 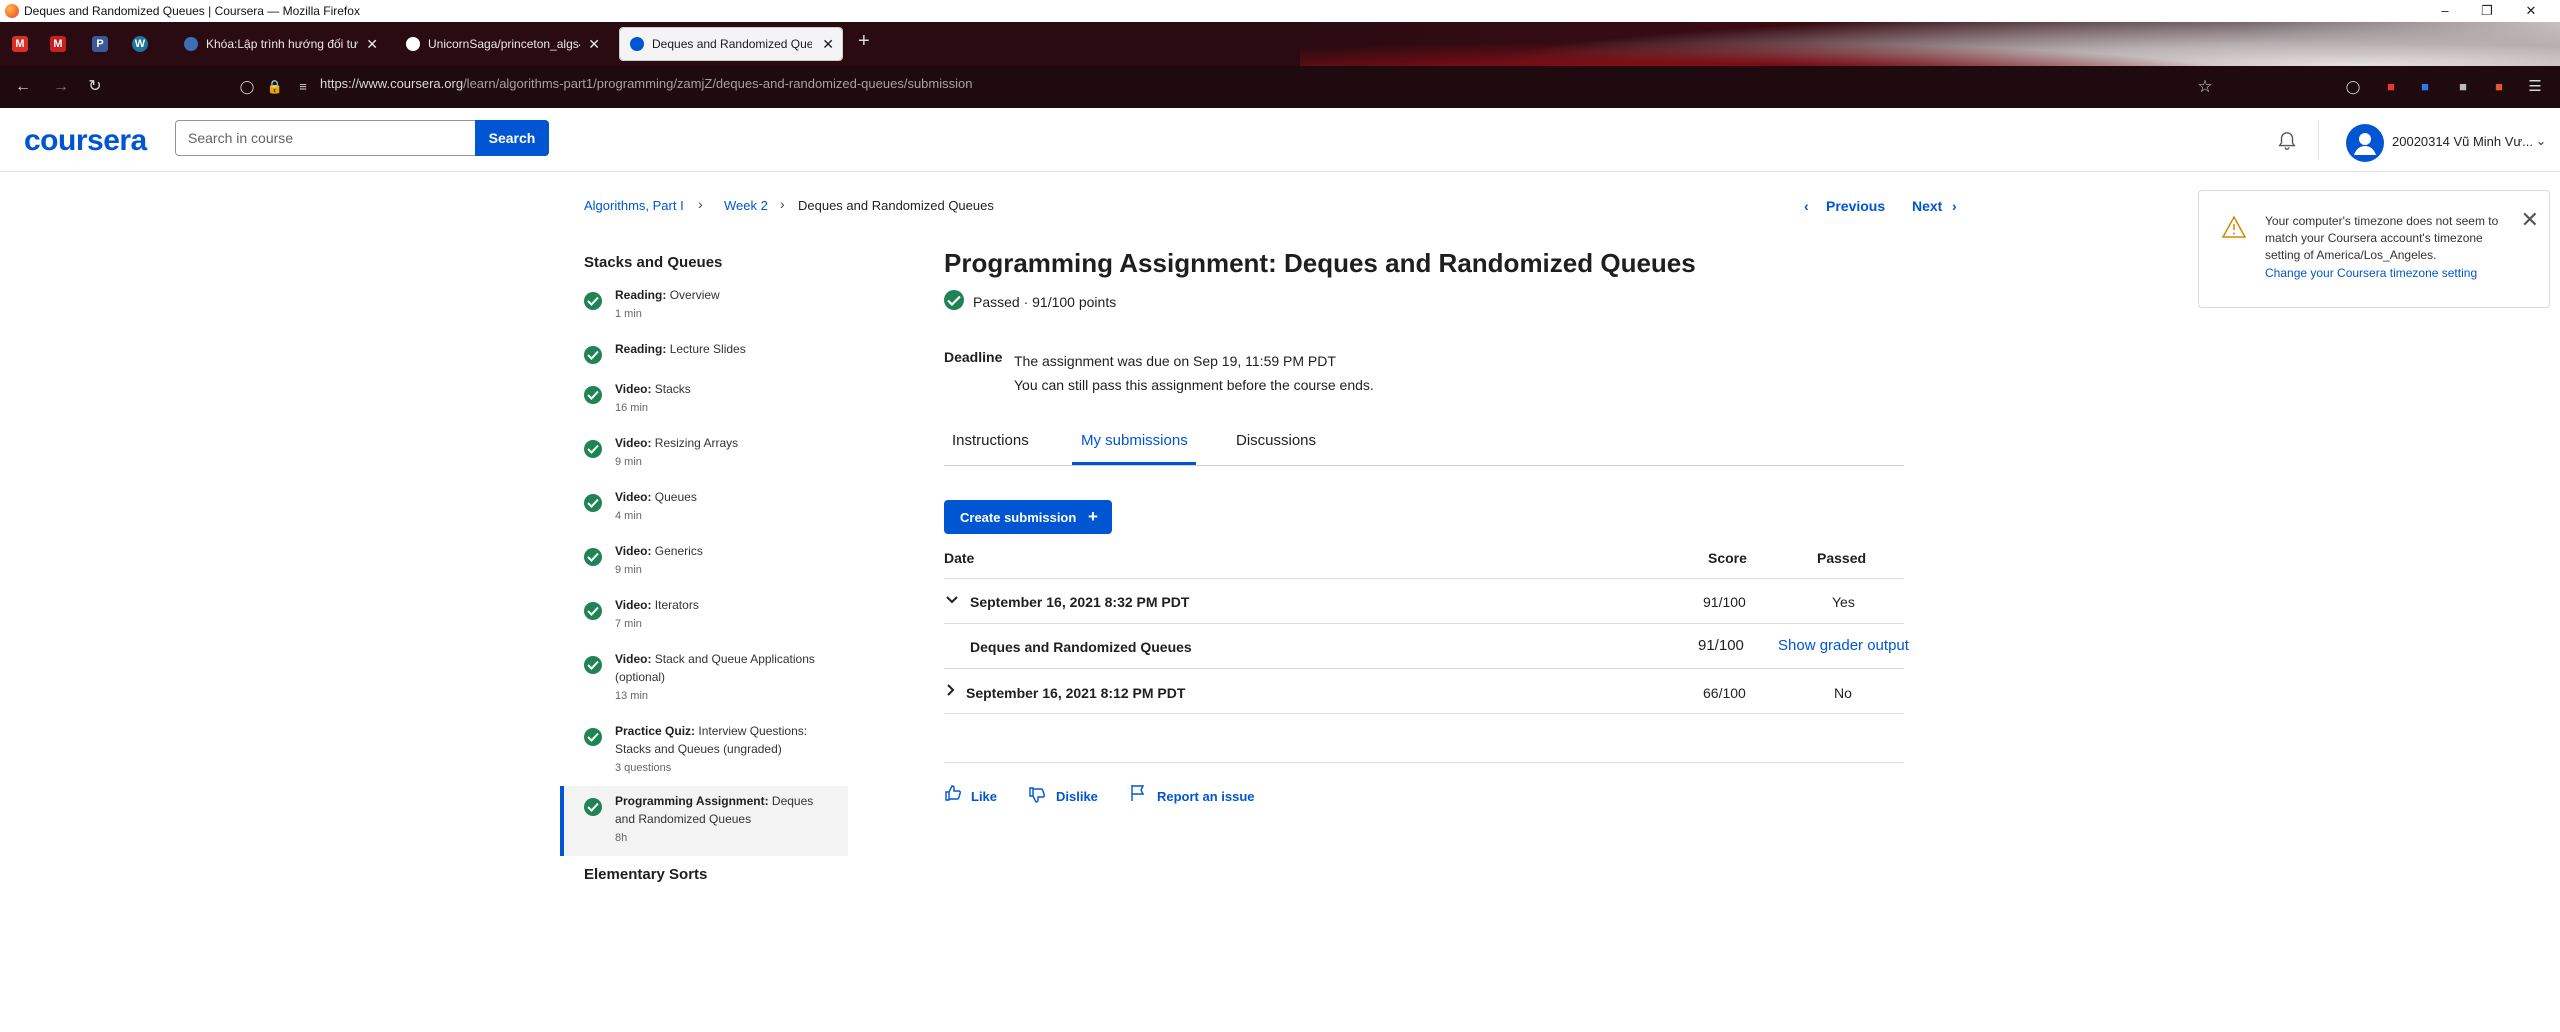 I want to click on github-favicon-icon, so click(x=413, y=44).